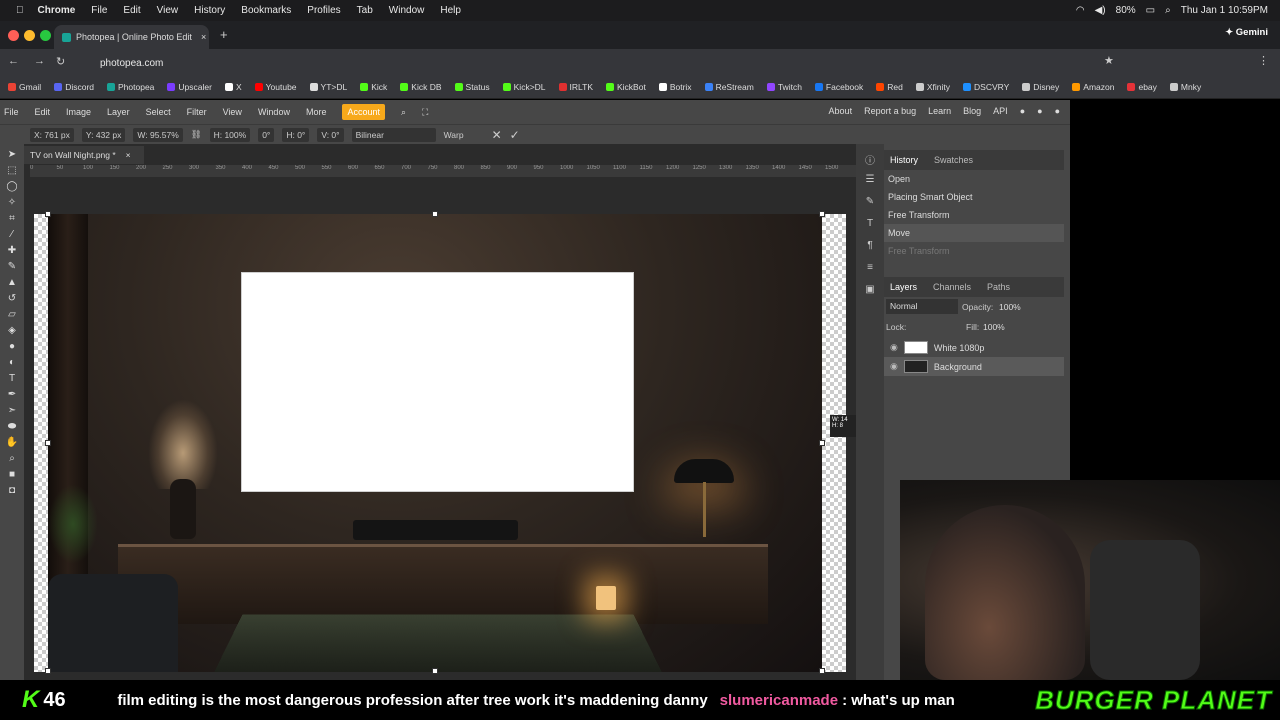 Image resolution: width=1280 pixels, height=720 pixels. What do you see at coordinates (12, 459) in the screenshot?
I see `zoom-tool-icon: ⌕` at bounding box center [12, 459].